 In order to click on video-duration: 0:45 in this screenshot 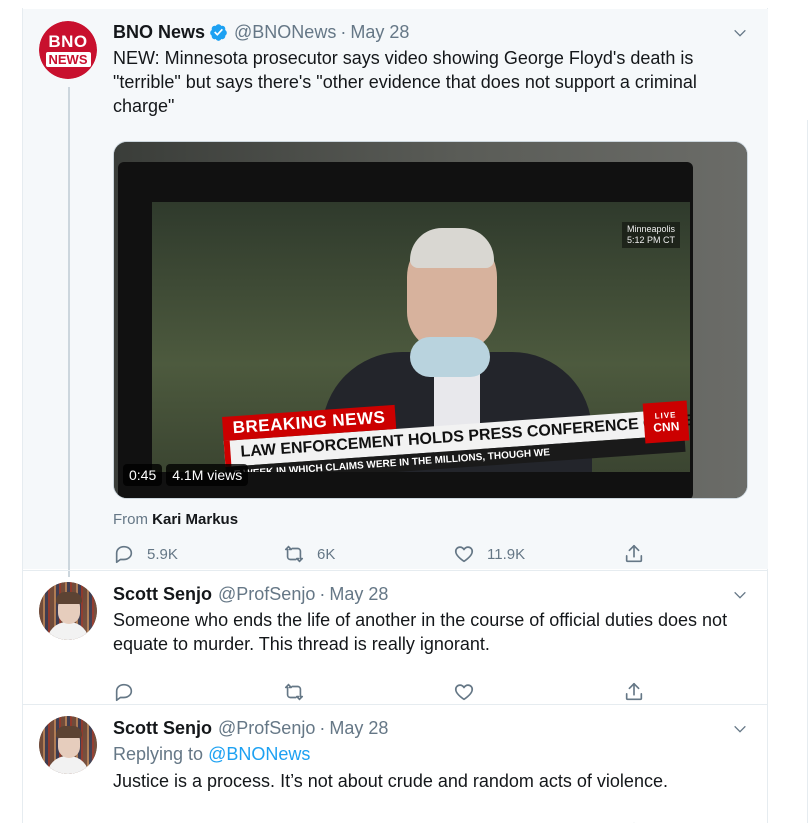, I will do `click(143, 475)`.